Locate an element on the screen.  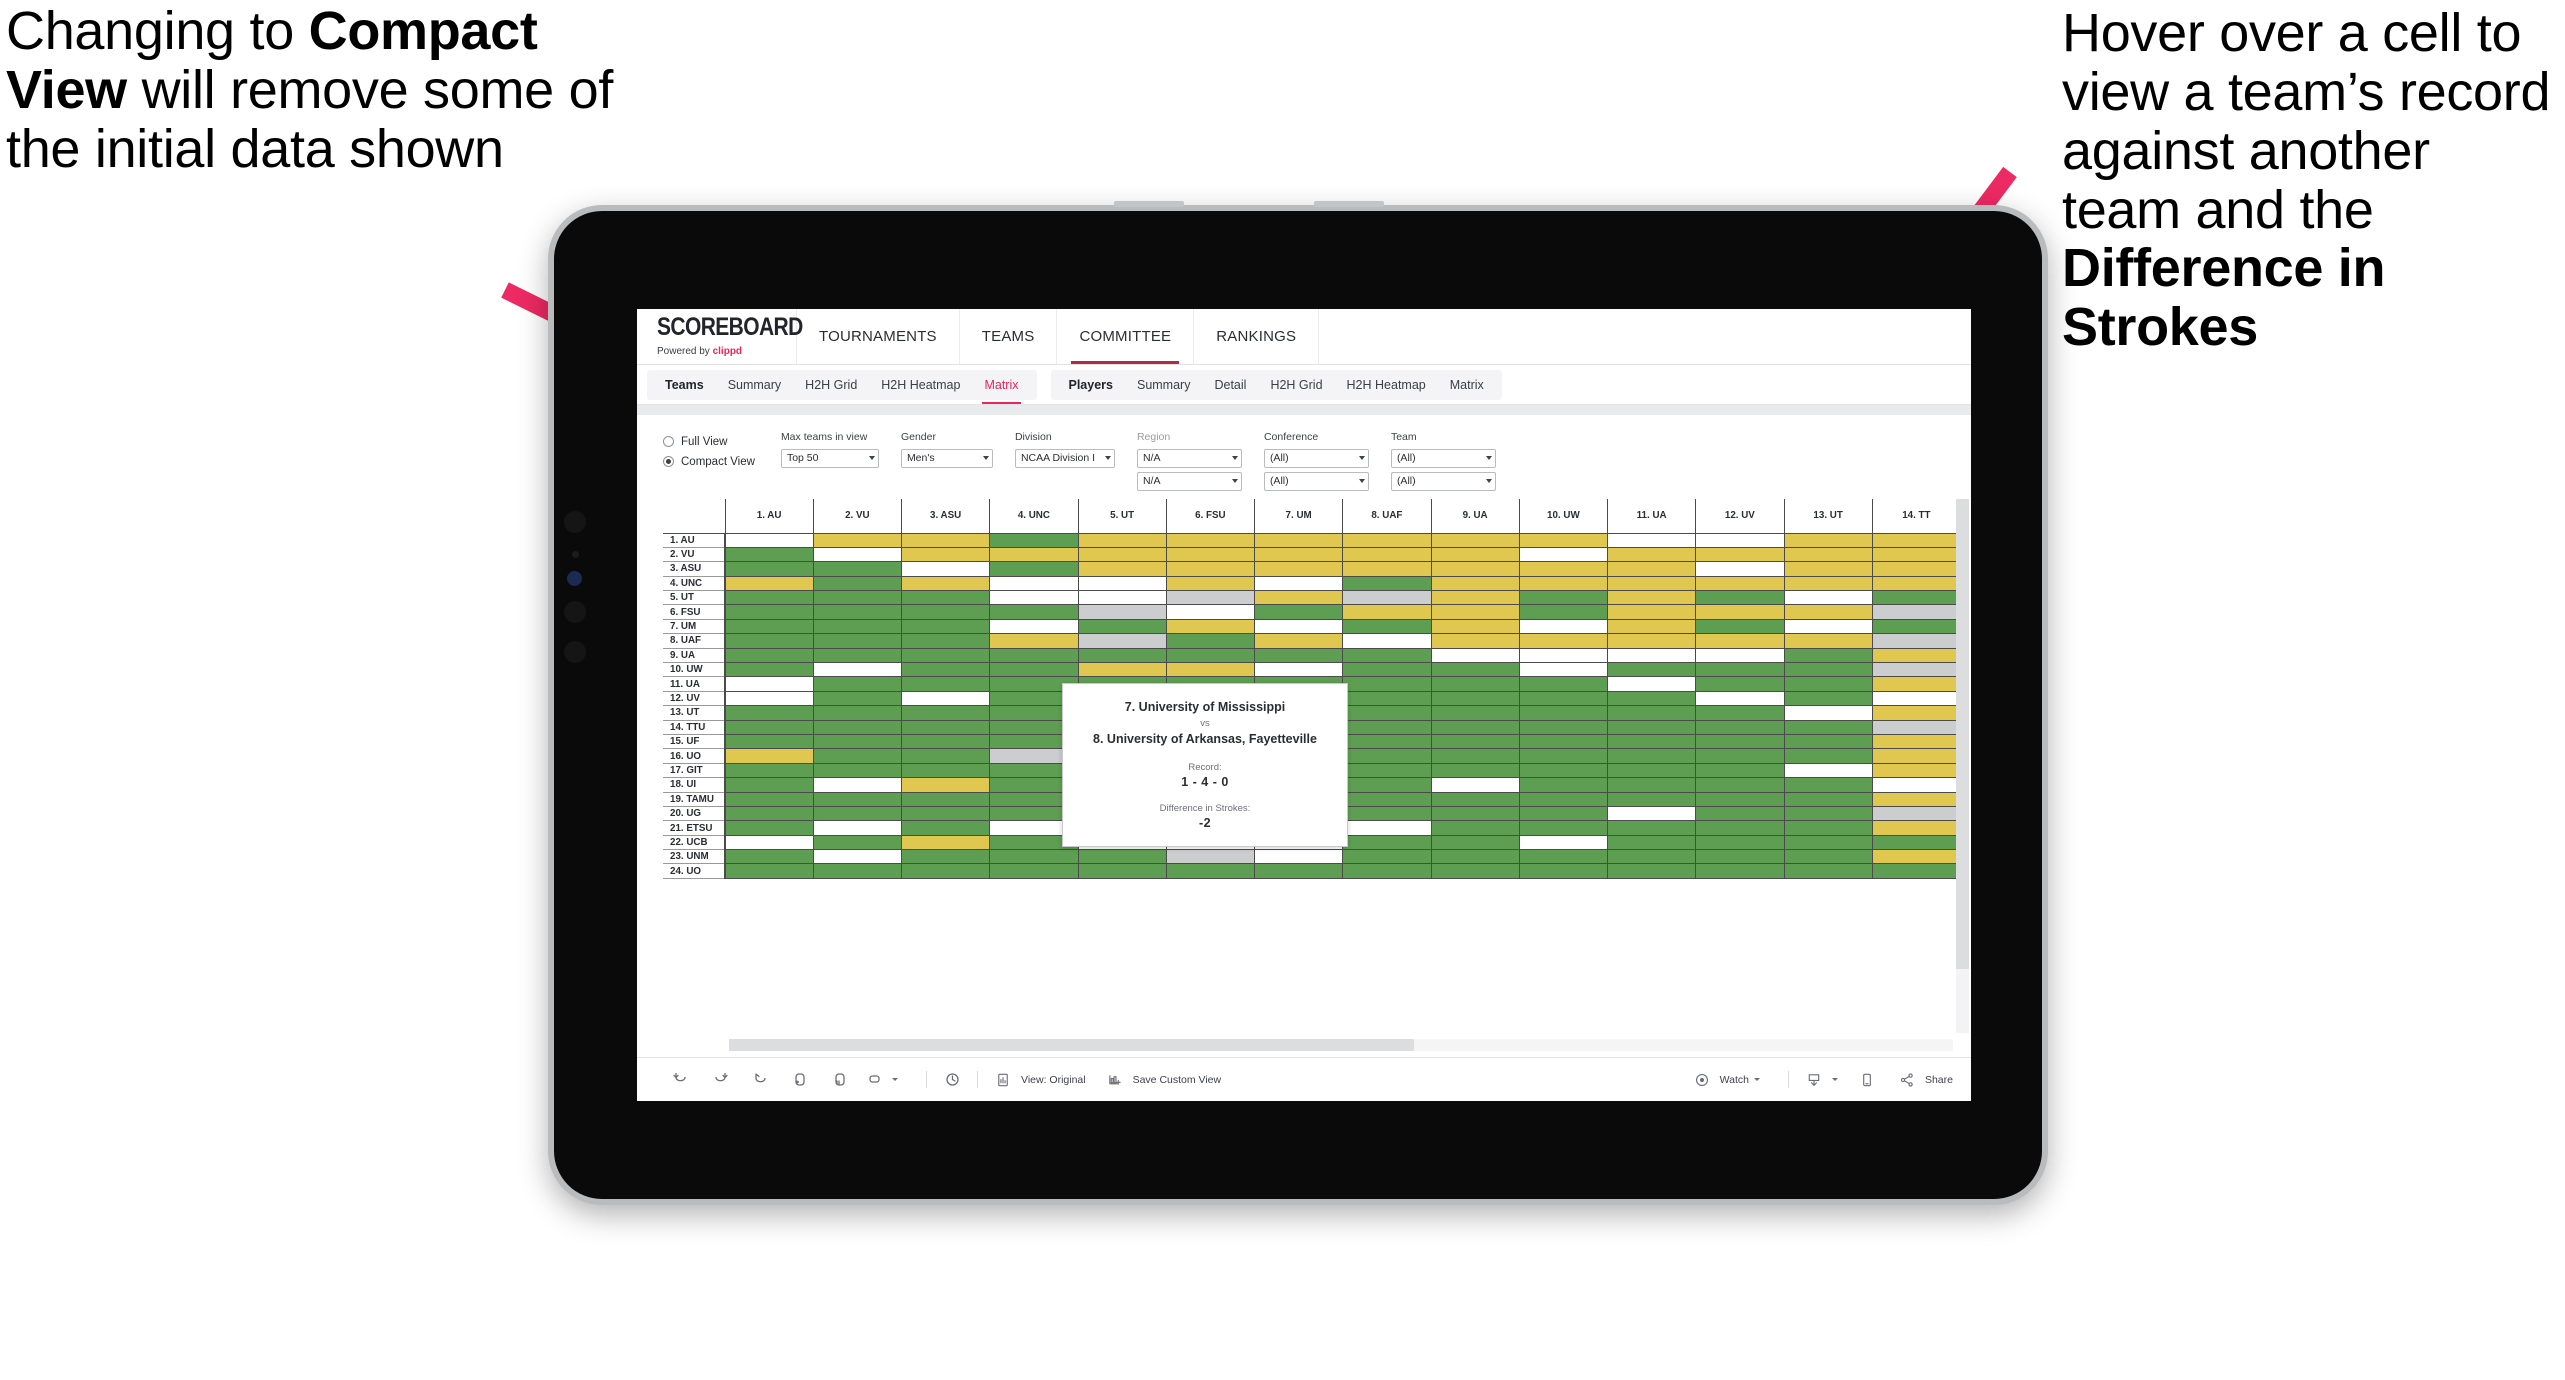
filter-gender-select: Men's is located at coordinates (946, 458).